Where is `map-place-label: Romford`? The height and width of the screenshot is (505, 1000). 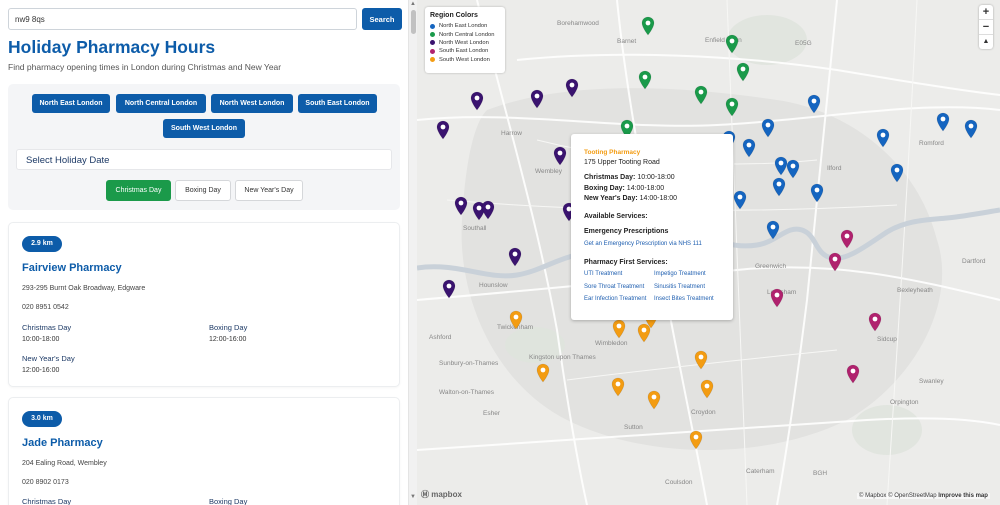 map-place-label: Romford is located at coordinates (931, 143).